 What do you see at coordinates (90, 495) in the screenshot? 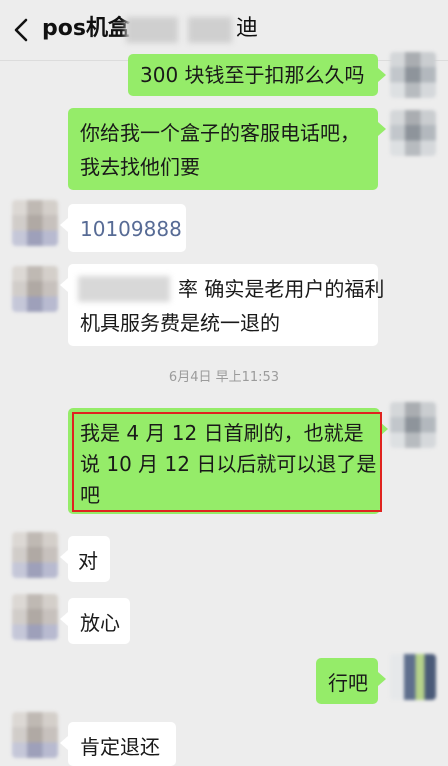
I see `message-text: 吧` at bounding box center [90, 495].